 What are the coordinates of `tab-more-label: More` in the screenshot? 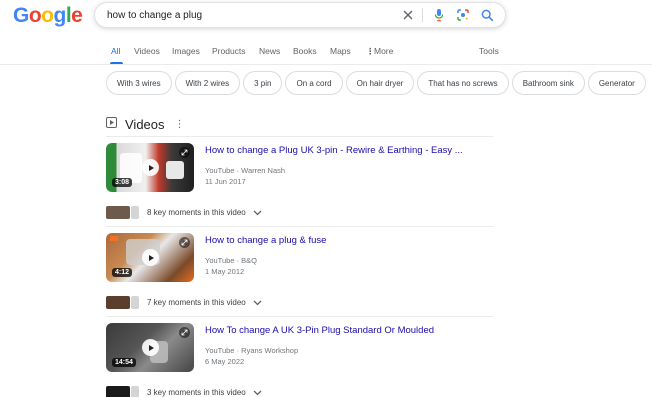 It's located at (384, 51).